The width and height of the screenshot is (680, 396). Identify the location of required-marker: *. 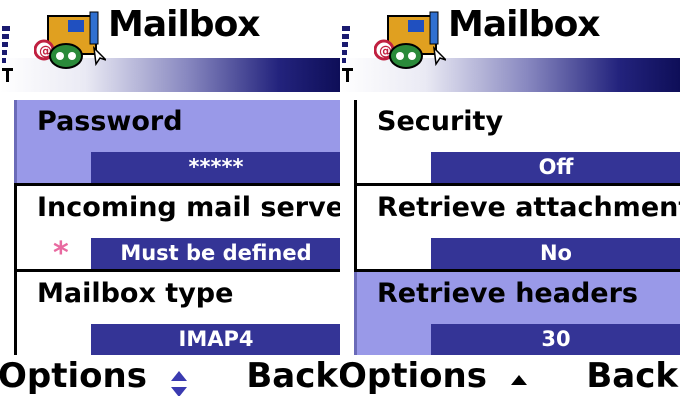
(61, 253).